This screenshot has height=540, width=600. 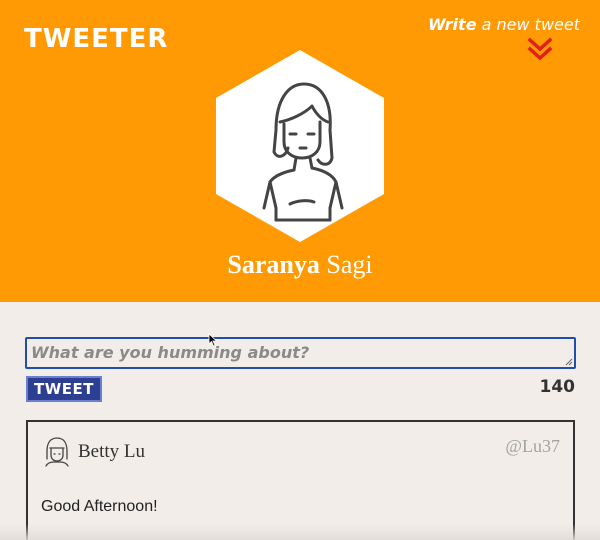 What do you see at coordinates (64, 389) in the screenshot?
I see `tweet-submit-button: TWEET` at bounding box center [64, 389].